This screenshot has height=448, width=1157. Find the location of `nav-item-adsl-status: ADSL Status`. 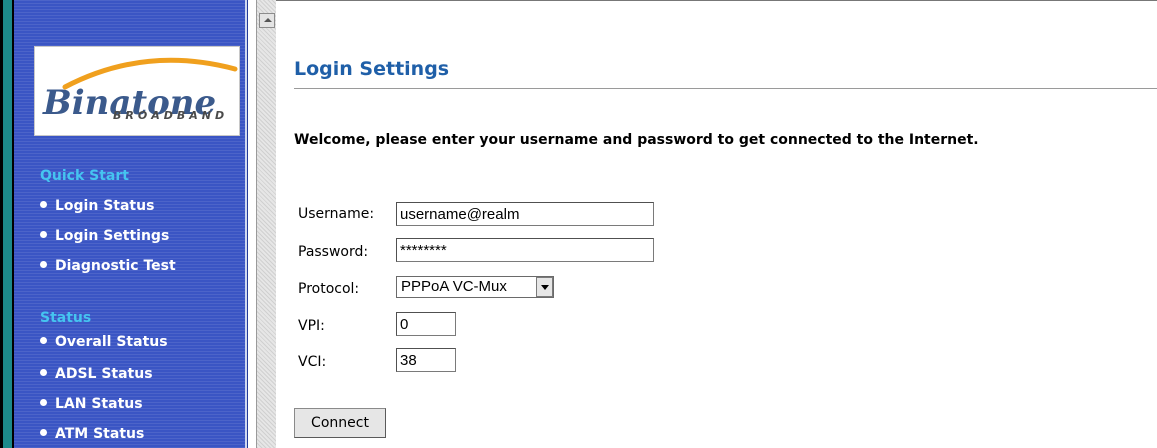

nav-item-adsl-status: ADSL Status is located at coordinates (96, 374).